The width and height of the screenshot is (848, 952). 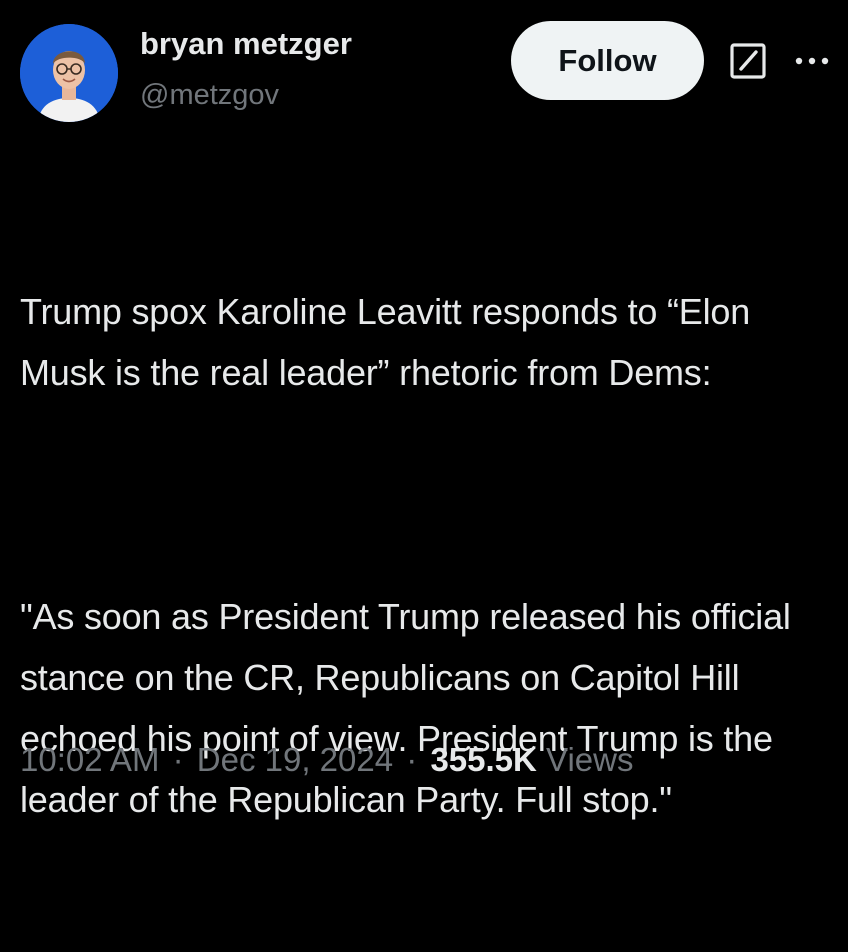 What do you see at coordinates (295, 759) in the screenshot?
I see `tweet-date: Dec 19, 2024` at bounding box center [295, 759].